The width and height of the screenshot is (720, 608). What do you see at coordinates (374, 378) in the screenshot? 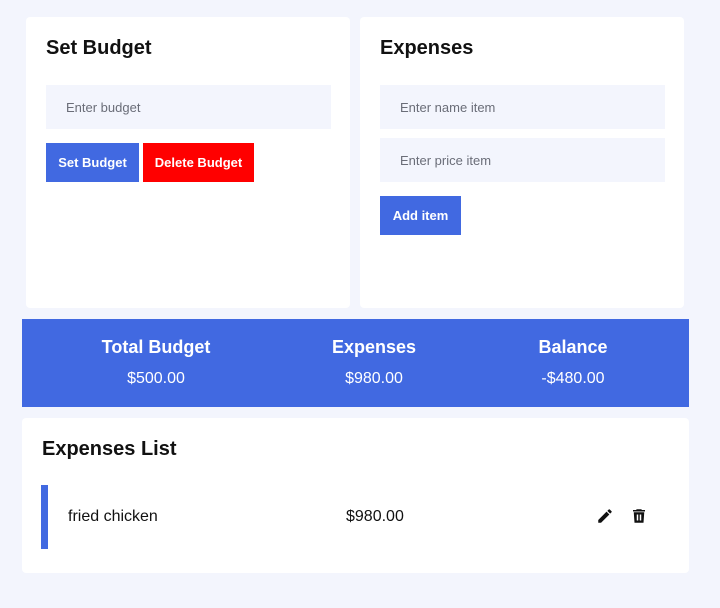
I see `expenses-total-value: $980.00` at bounding box center [374, 378].